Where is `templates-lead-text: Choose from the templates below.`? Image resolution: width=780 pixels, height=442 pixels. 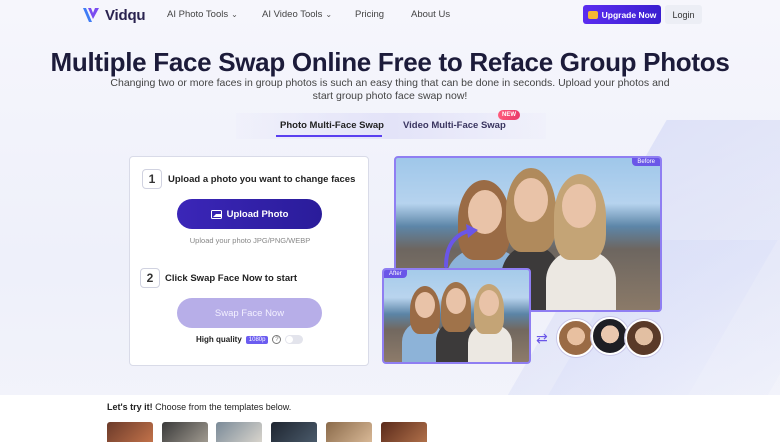
templates-lead-text: Choose from the templates below. is located at coordinates (222, 407).